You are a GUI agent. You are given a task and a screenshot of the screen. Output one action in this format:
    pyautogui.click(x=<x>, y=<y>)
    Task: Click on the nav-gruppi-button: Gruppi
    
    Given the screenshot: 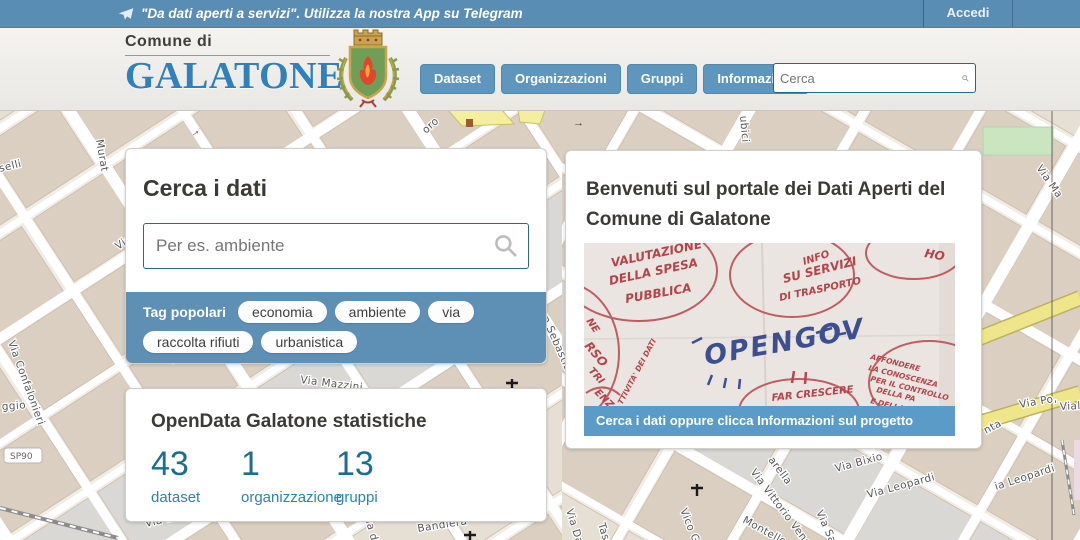 What is the action you would take?
    pyautogui.click(x=662, y=79)
    